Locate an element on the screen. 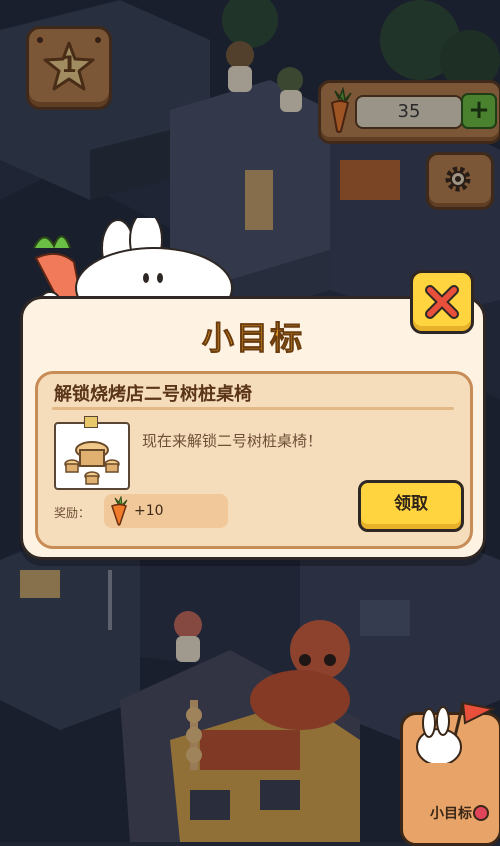  task-item-thumbnail is located at coordinates (92, 453).